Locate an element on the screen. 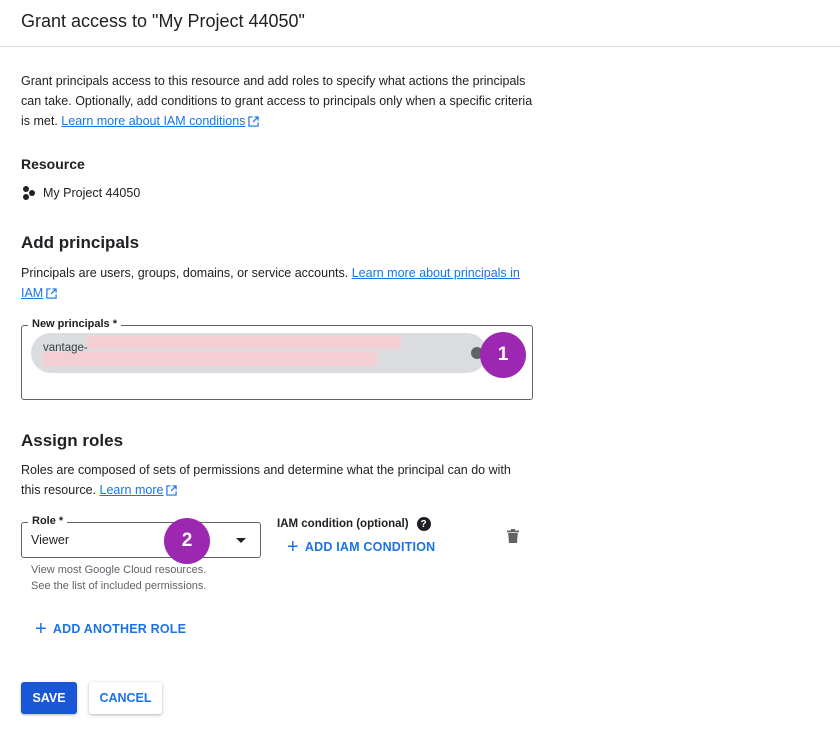  role-hint-line-2: See the list of included permissions. is located at coordinates (119, 586).